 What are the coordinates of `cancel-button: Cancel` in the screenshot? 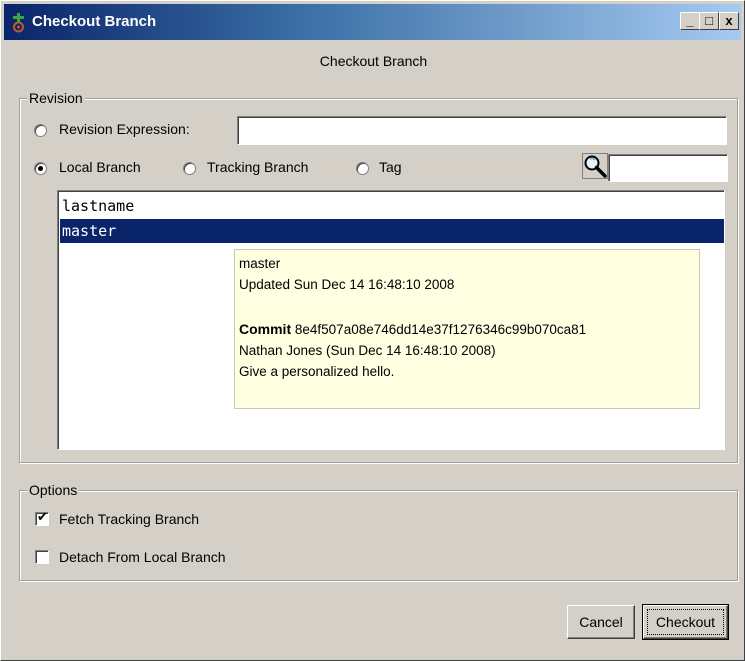 It's located at (601, 622).